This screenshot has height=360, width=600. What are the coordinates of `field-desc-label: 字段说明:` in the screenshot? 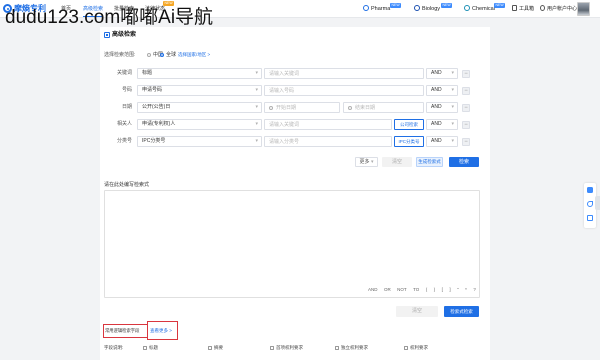 It's located at (114, 347).